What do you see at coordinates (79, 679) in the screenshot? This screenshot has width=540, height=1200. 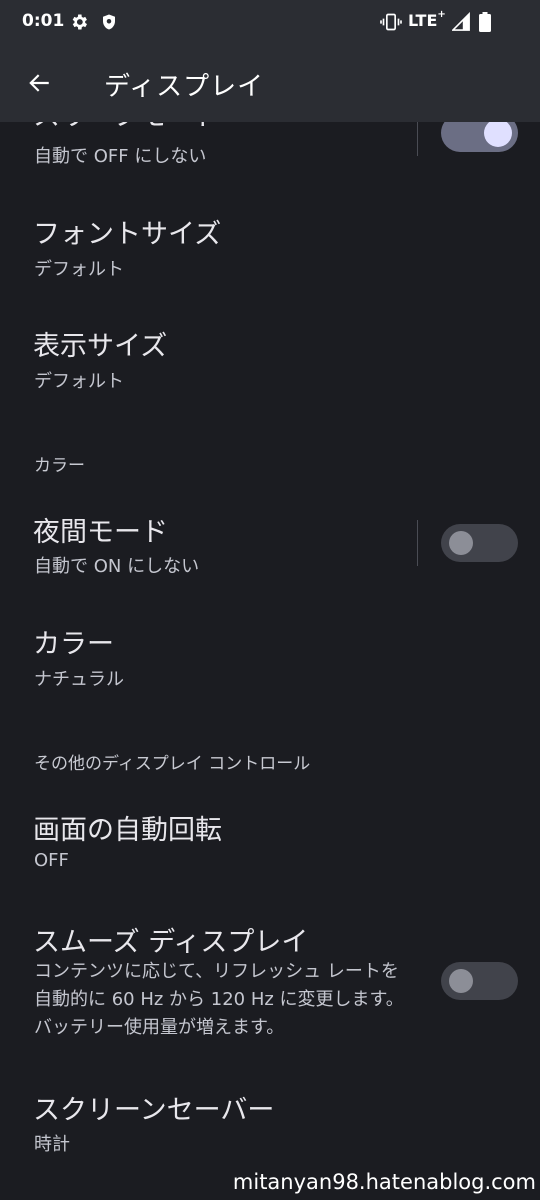 I see `setting-summary: ナチュラル` at bounding box center [79, 679].